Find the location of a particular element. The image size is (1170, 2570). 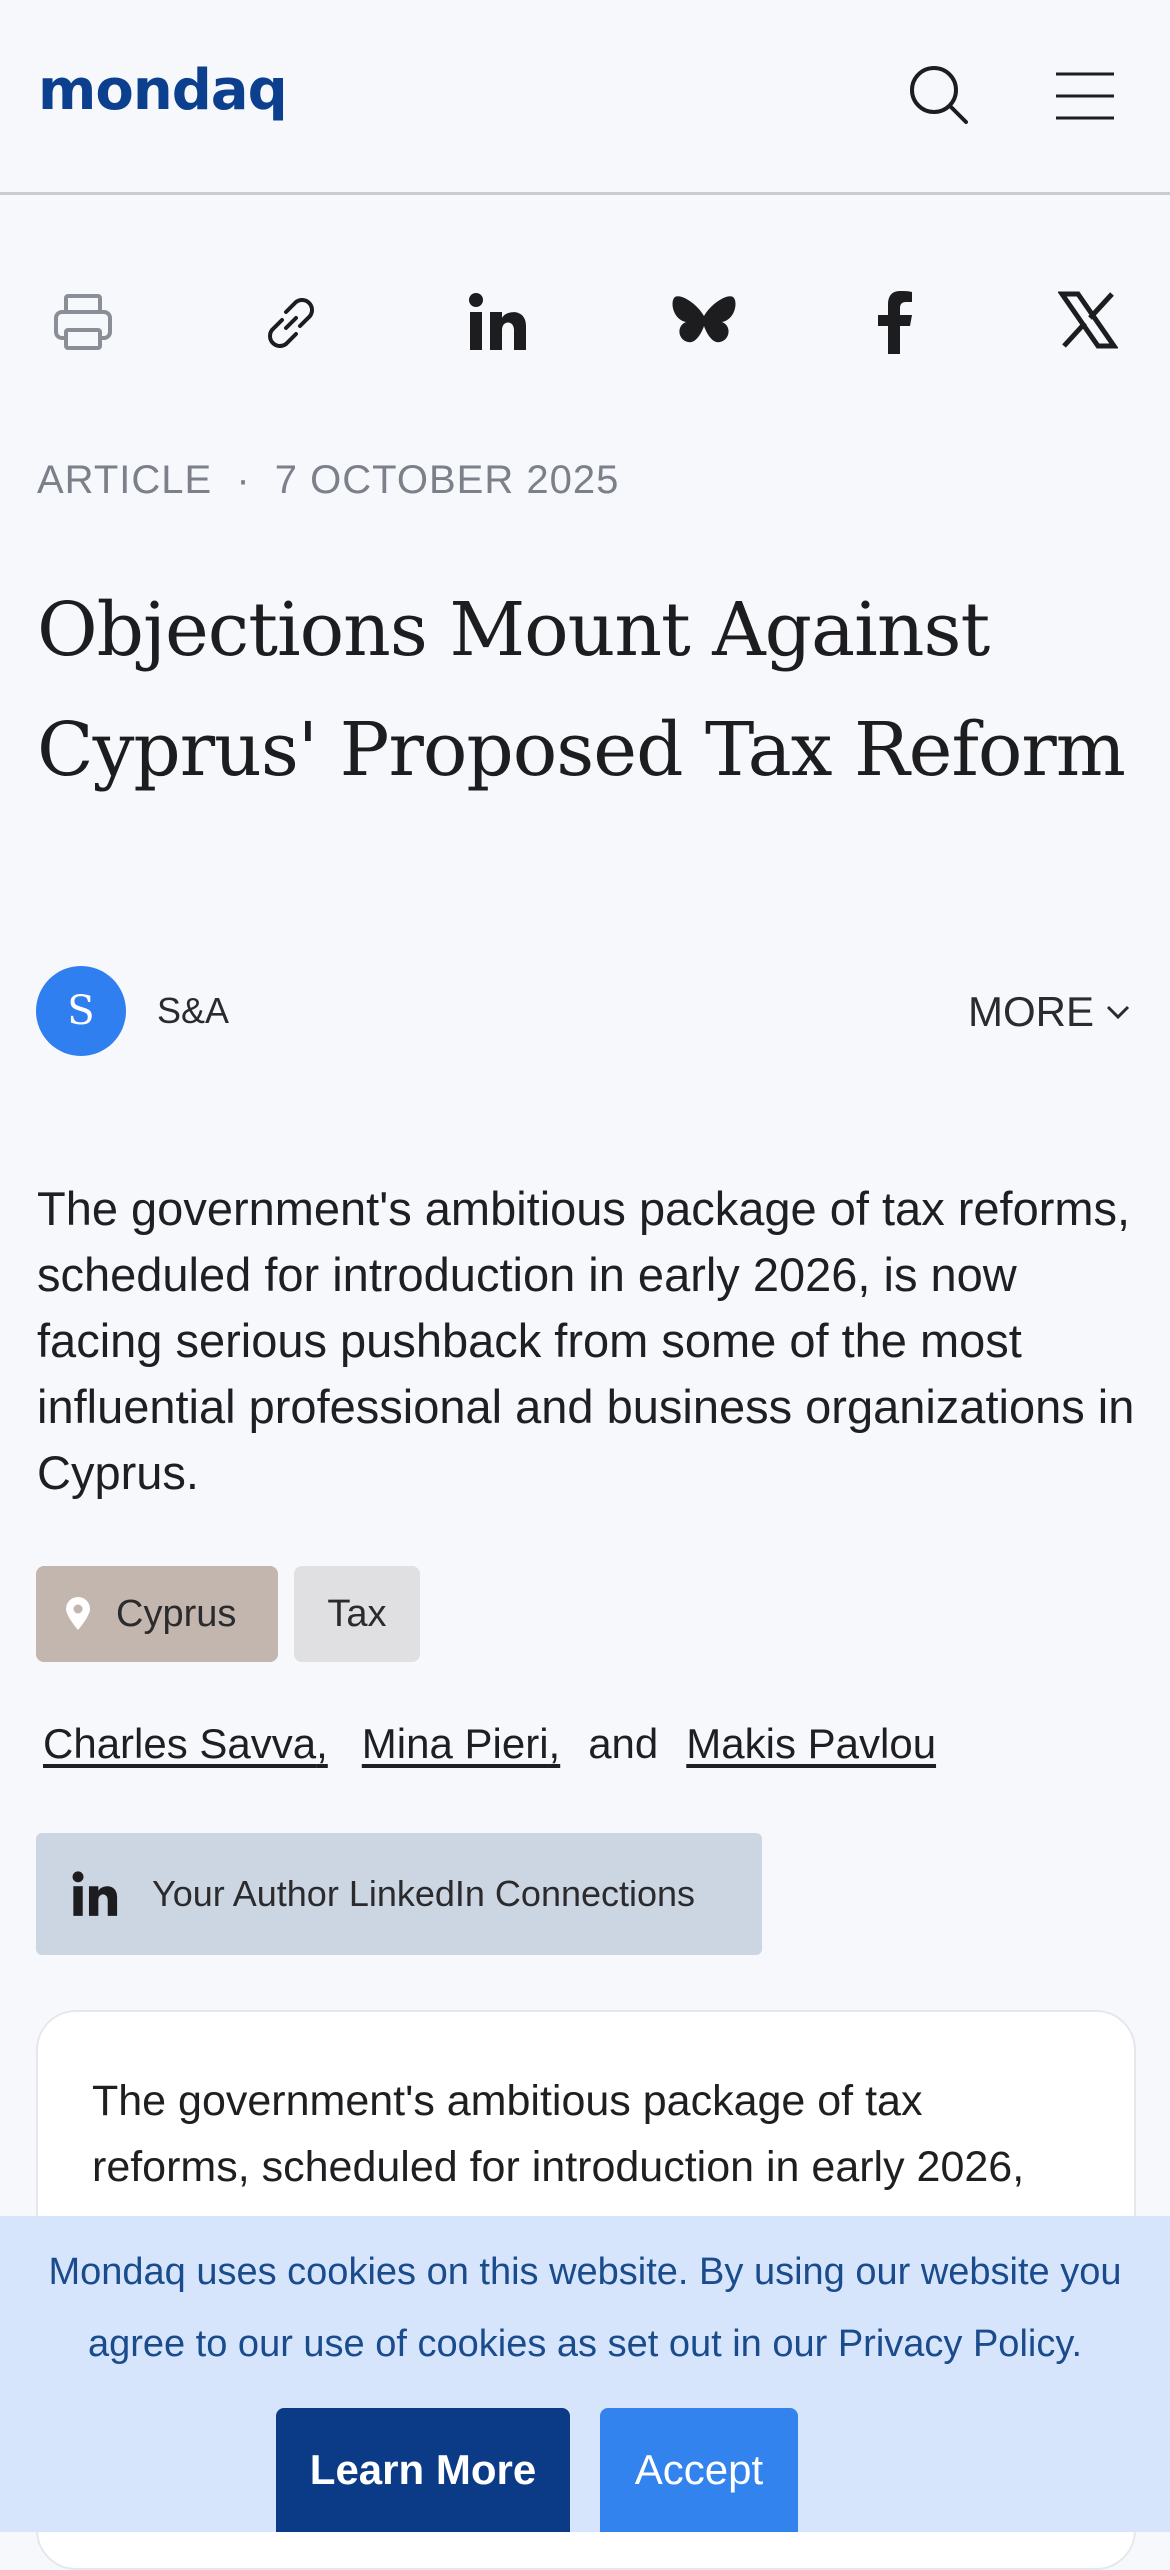

link-icon is located at coordinates (291, 325).